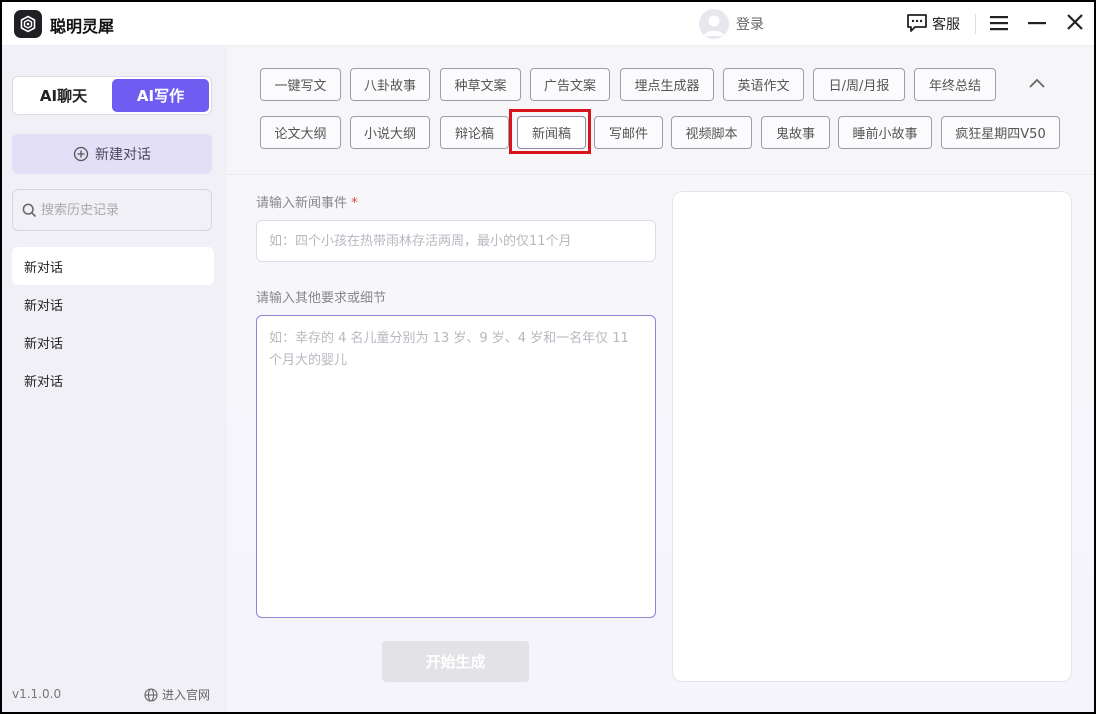 Image resolution: width=1096 pixels, height=714 pixels. I want to click on new-chat-label: 新建对话, so click(123, 155).